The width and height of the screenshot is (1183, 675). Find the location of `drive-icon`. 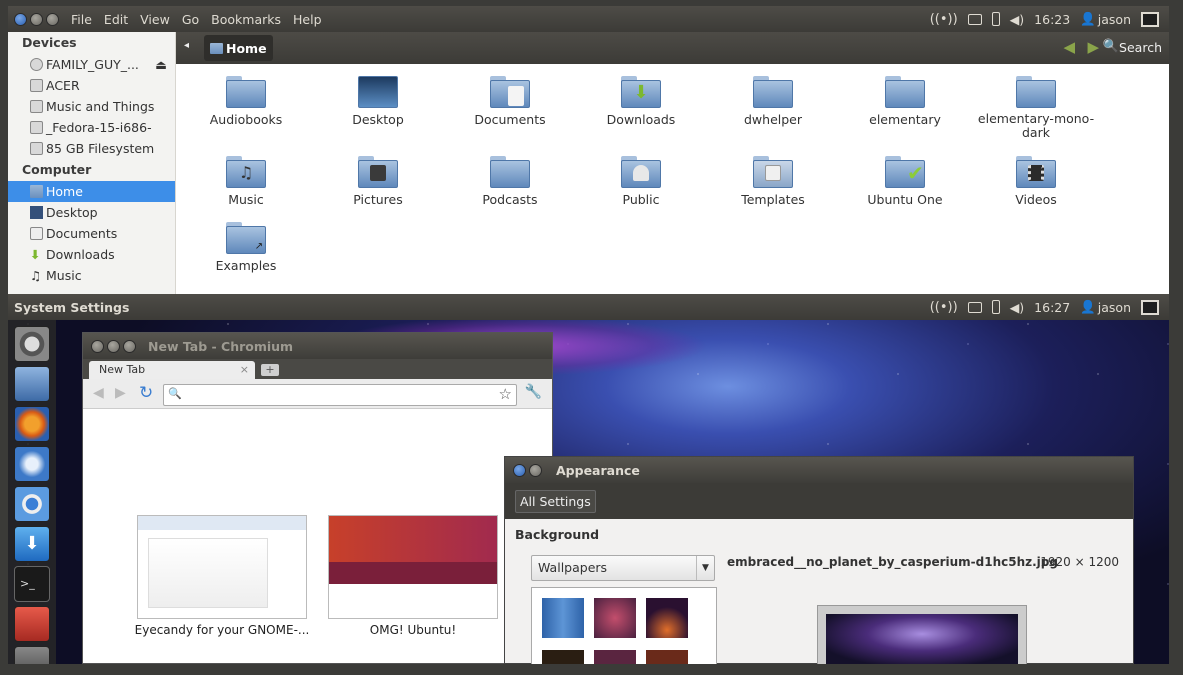

drive-icon is located at coordinates (36, 106).